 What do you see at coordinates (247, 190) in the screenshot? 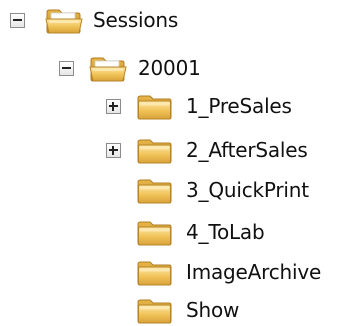
I see `tree-node-label: 3_QuickPrint` at bounding box center [247, 190].